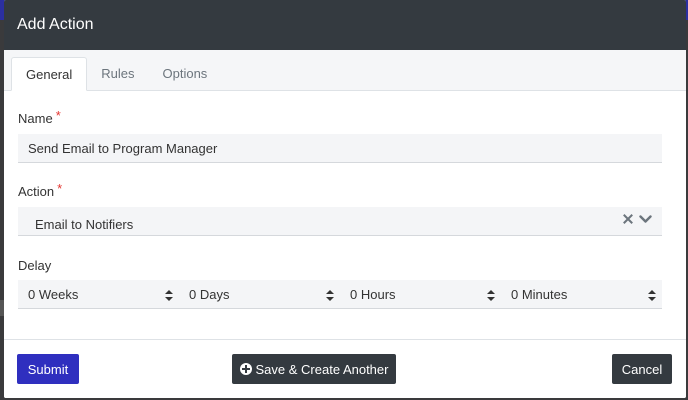 Image resolution: width=688 pixels, height=400 pixels. What do you see at coordinates (35, 118) in the screenshot?
I see `name-label: Name` at bounding box center [35, 118].